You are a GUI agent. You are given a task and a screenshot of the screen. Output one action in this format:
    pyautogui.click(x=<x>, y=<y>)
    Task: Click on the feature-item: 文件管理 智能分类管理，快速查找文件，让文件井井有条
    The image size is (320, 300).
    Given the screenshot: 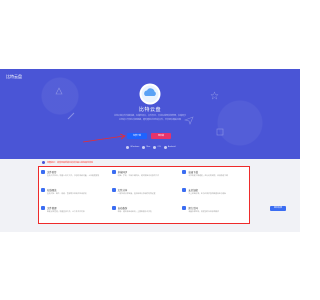 What is the action you would take?
    pyautogui.click(x=73, y=213)
    